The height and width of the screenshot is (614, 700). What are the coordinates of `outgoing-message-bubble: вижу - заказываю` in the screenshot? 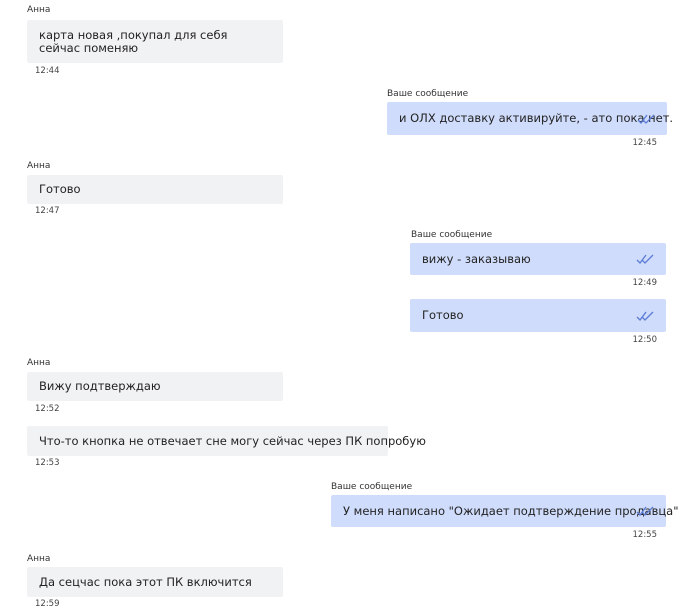 It's located at (538, 259).